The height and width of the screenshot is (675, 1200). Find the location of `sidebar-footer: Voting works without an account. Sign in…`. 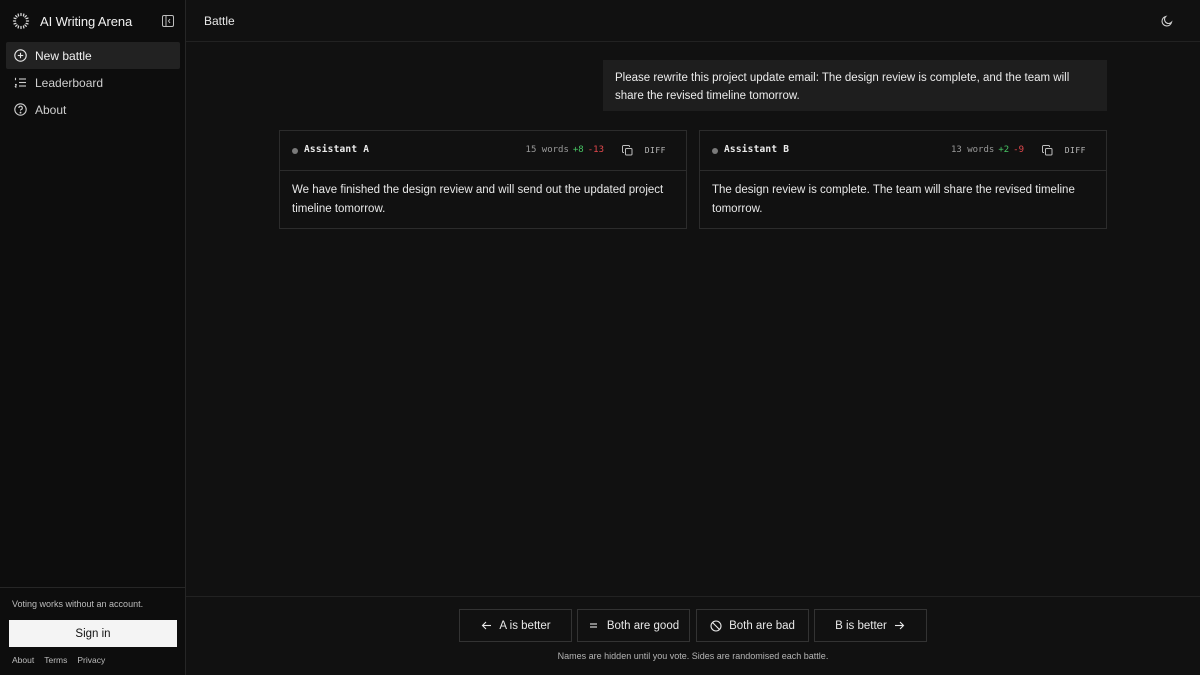

sidebar-footer: Voting works without an account. Sign in… is located at coordinates (93, 631).